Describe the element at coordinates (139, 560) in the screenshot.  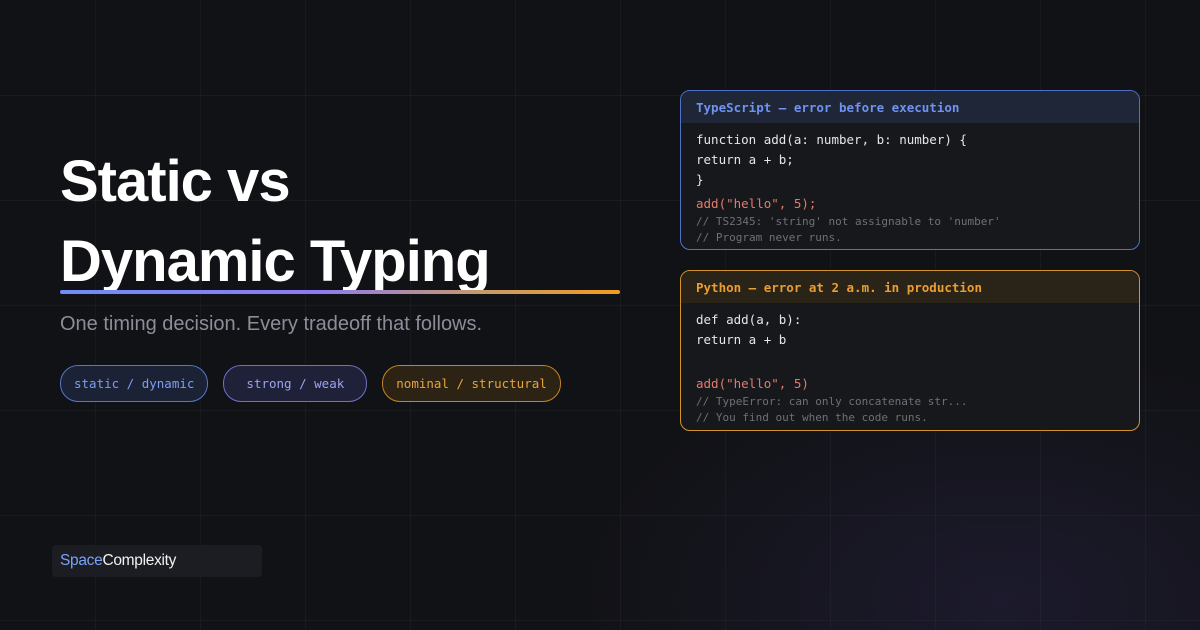
I see `brand-part-2: Complexity` at that location.